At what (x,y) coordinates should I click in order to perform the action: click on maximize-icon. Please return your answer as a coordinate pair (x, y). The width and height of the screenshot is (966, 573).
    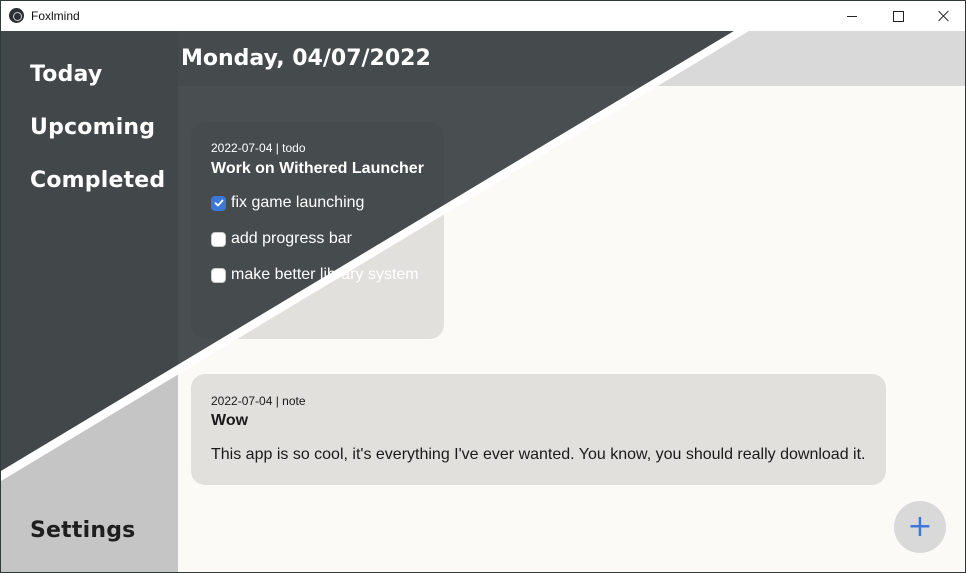
    Looking at the image, I should click on (898, 16).